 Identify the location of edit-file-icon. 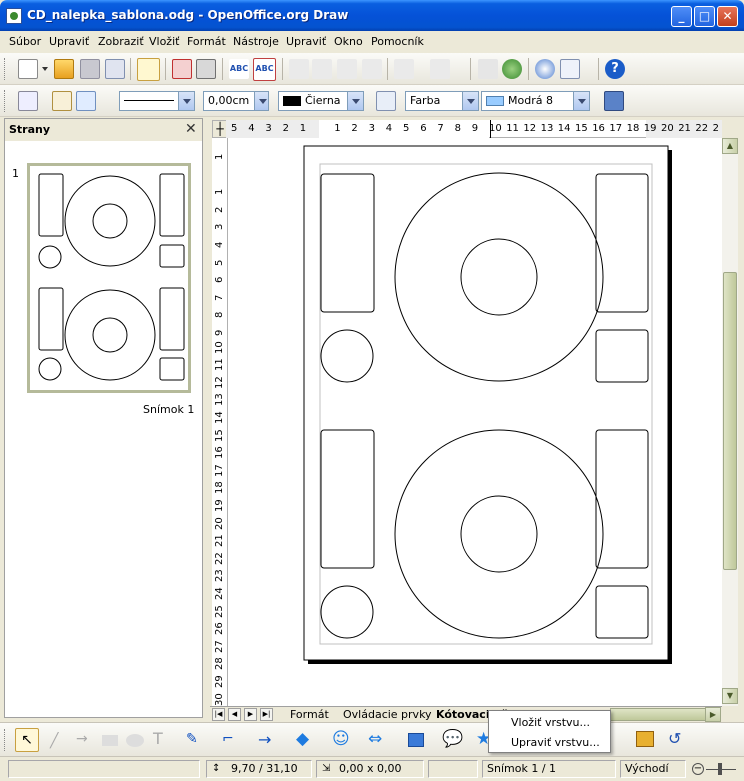
(148, 69).